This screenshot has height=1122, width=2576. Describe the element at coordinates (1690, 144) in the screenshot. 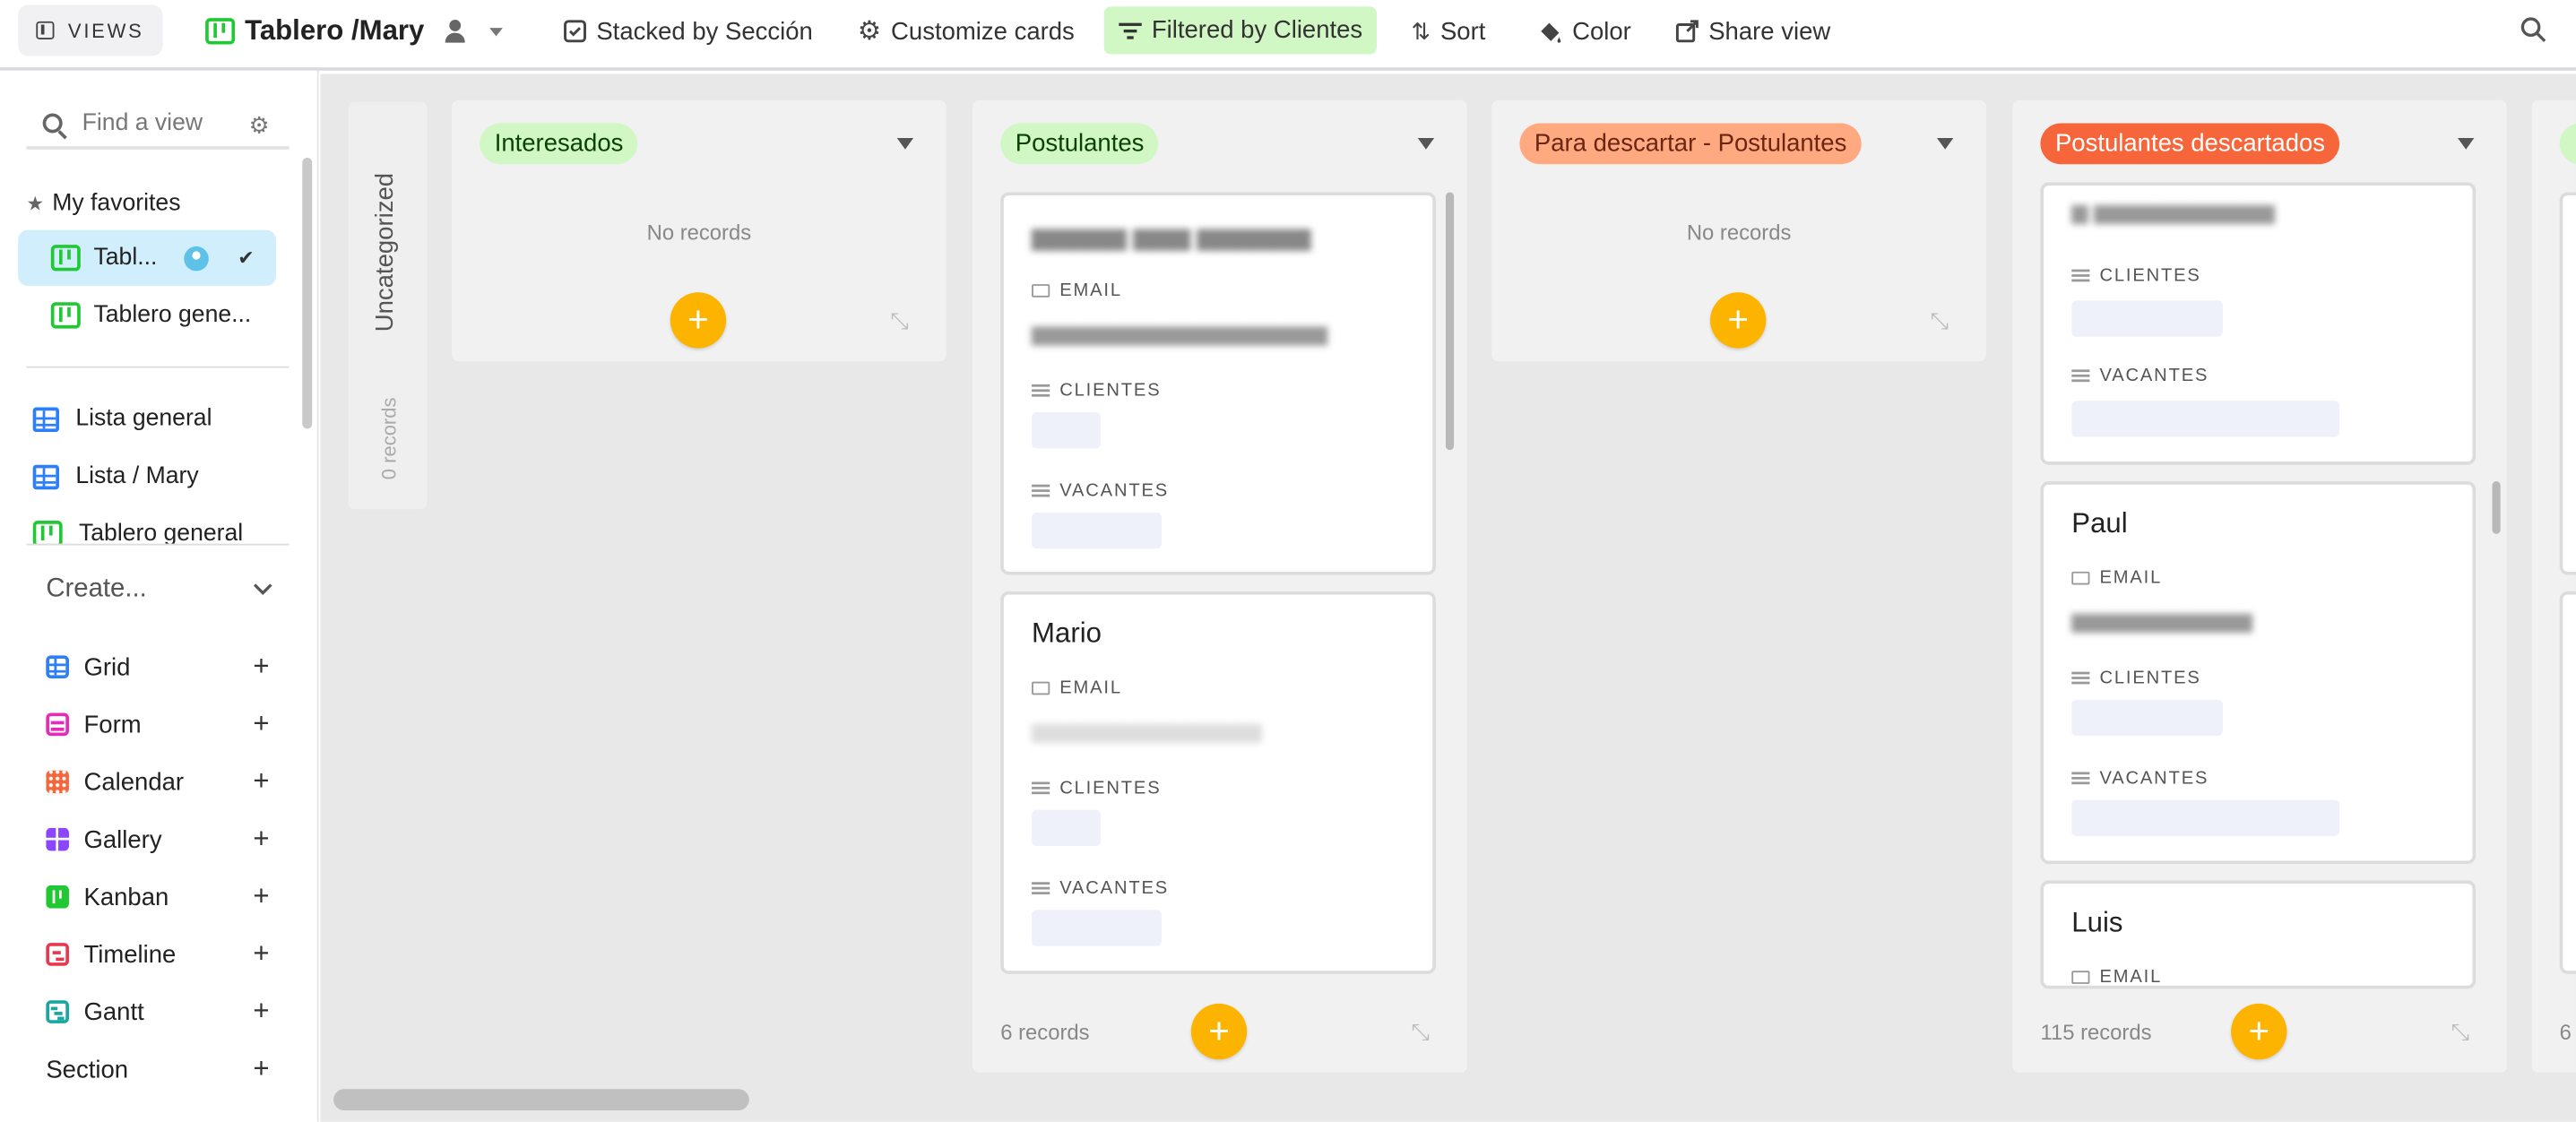

I see `stack-title: Para descartar - Postulantes` at that location.